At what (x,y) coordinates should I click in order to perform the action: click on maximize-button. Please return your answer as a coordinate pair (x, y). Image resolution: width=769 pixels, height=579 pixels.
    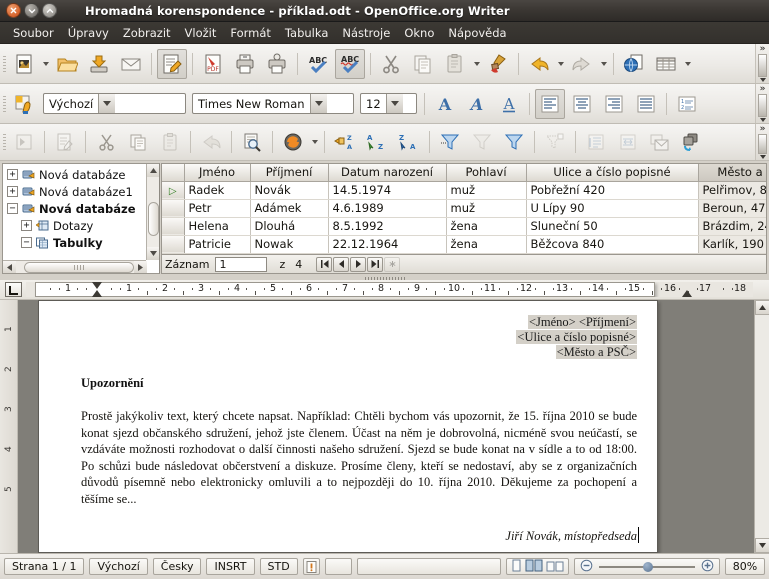
    Looking at the image, I should click on (49, 10).